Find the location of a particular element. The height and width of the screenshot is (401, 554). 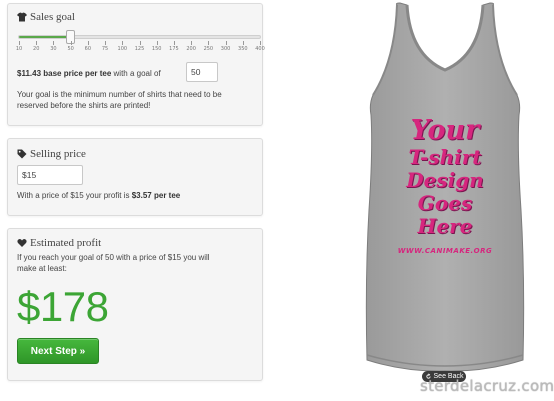

sales-goal-title: Sales goal is located at coordinates (52, 17).